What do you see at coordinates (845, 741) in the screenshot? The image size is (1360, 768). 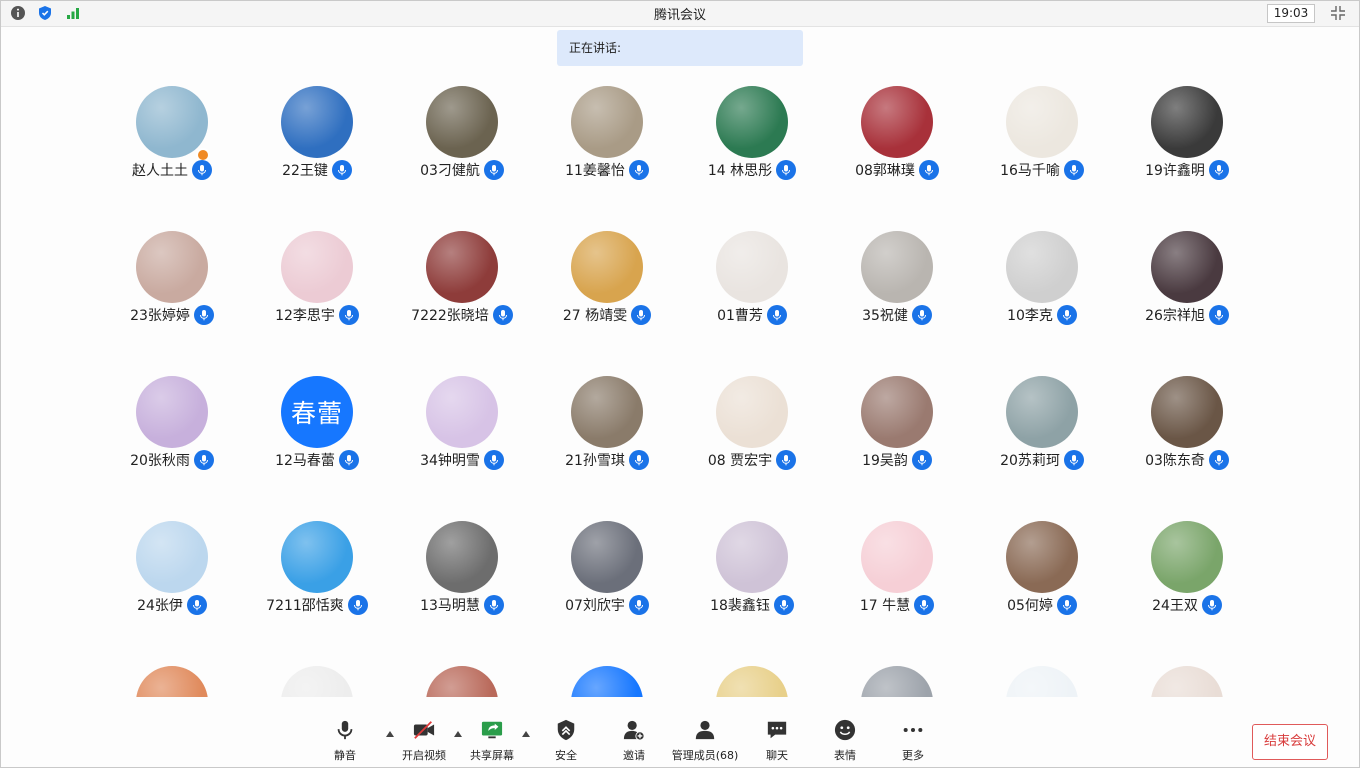 I see `emoji-button: 表情` at bounding box center [845, 741].